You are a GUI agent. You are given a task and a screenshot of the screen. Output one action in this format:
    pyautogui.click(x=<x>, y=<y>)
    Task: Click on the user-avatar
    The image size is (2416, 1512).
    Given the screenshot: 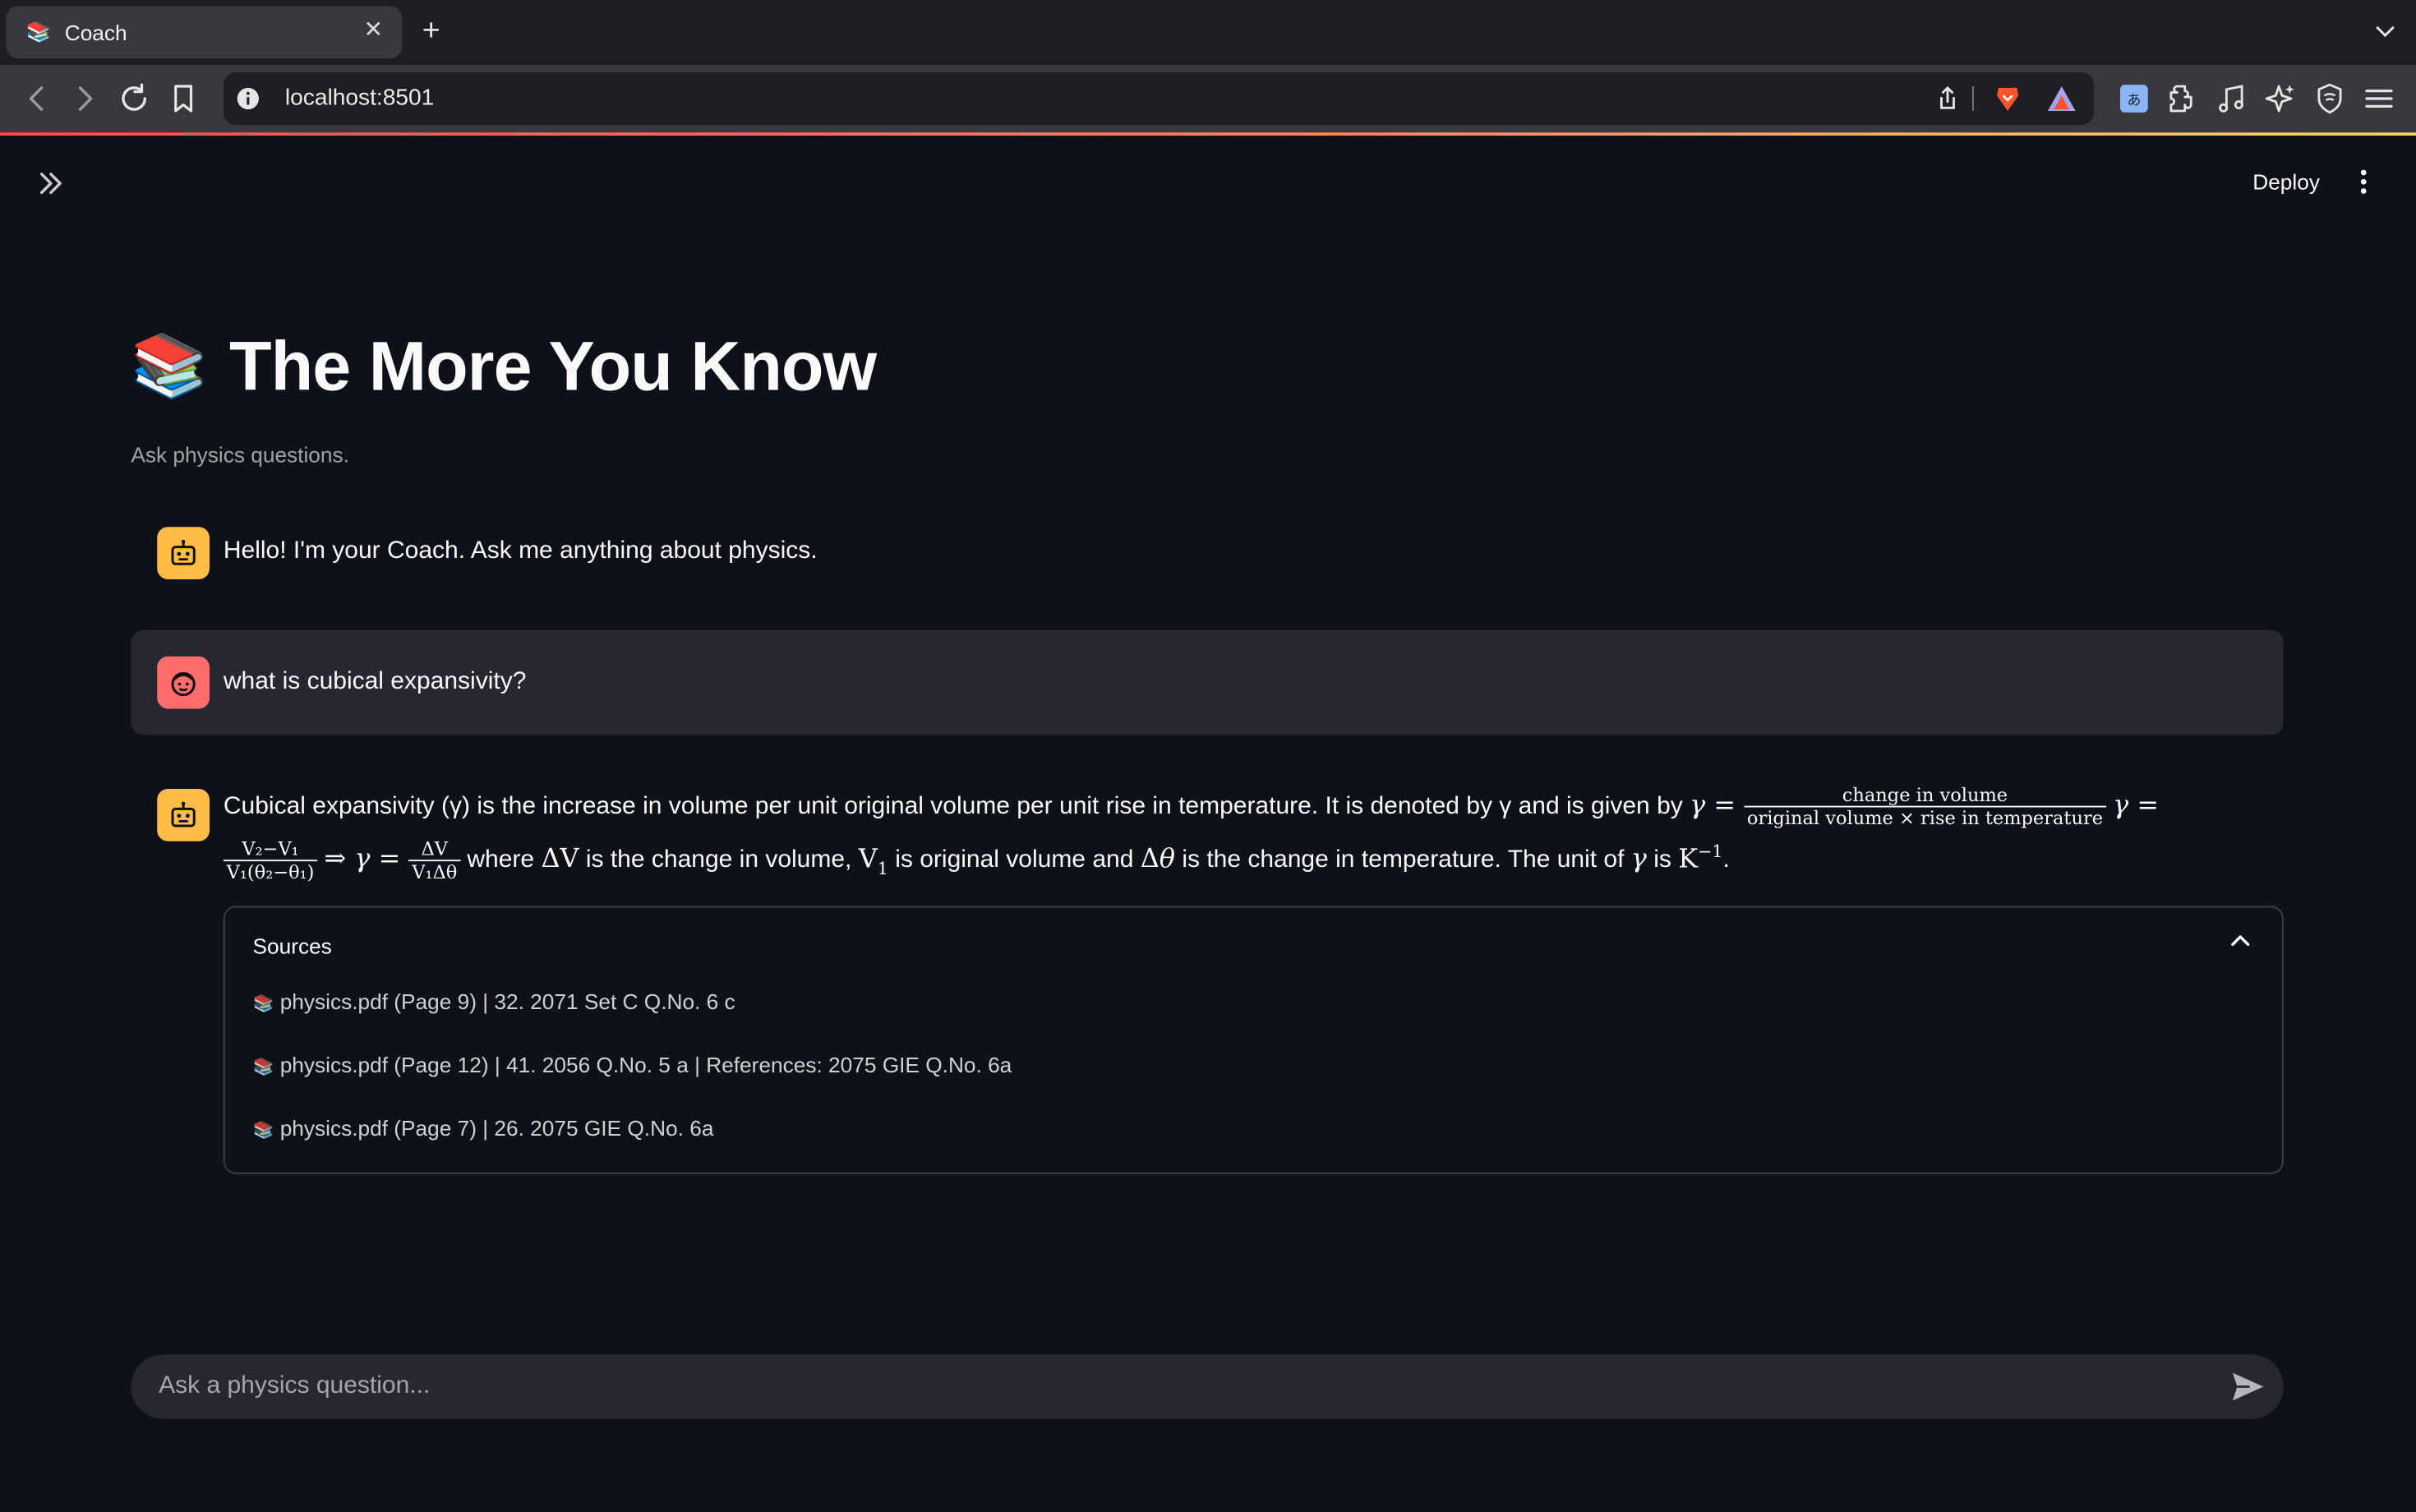 What is the action you would take?
    pyautogui.click(x=184, y=682)
    